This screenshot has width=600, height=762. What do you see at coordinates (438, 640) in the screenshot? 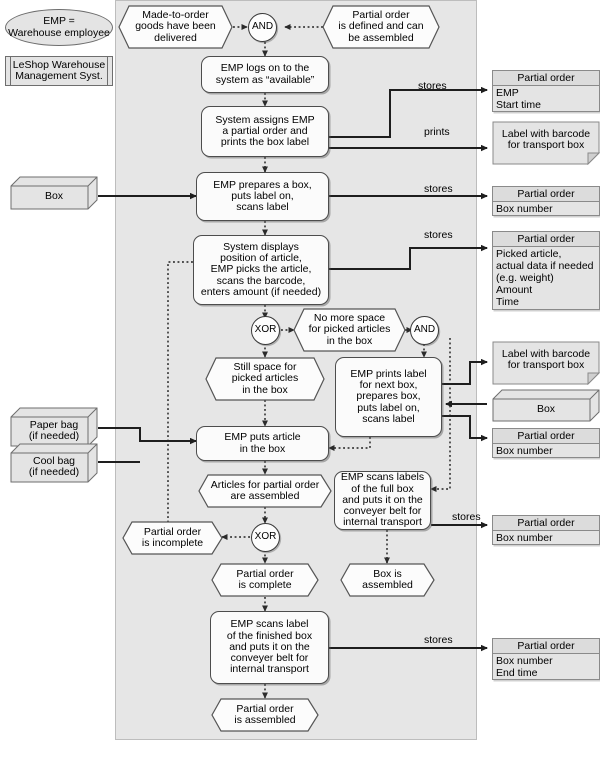
I see `edge-label-stores-5: stores` at bounding box center [438, 640].